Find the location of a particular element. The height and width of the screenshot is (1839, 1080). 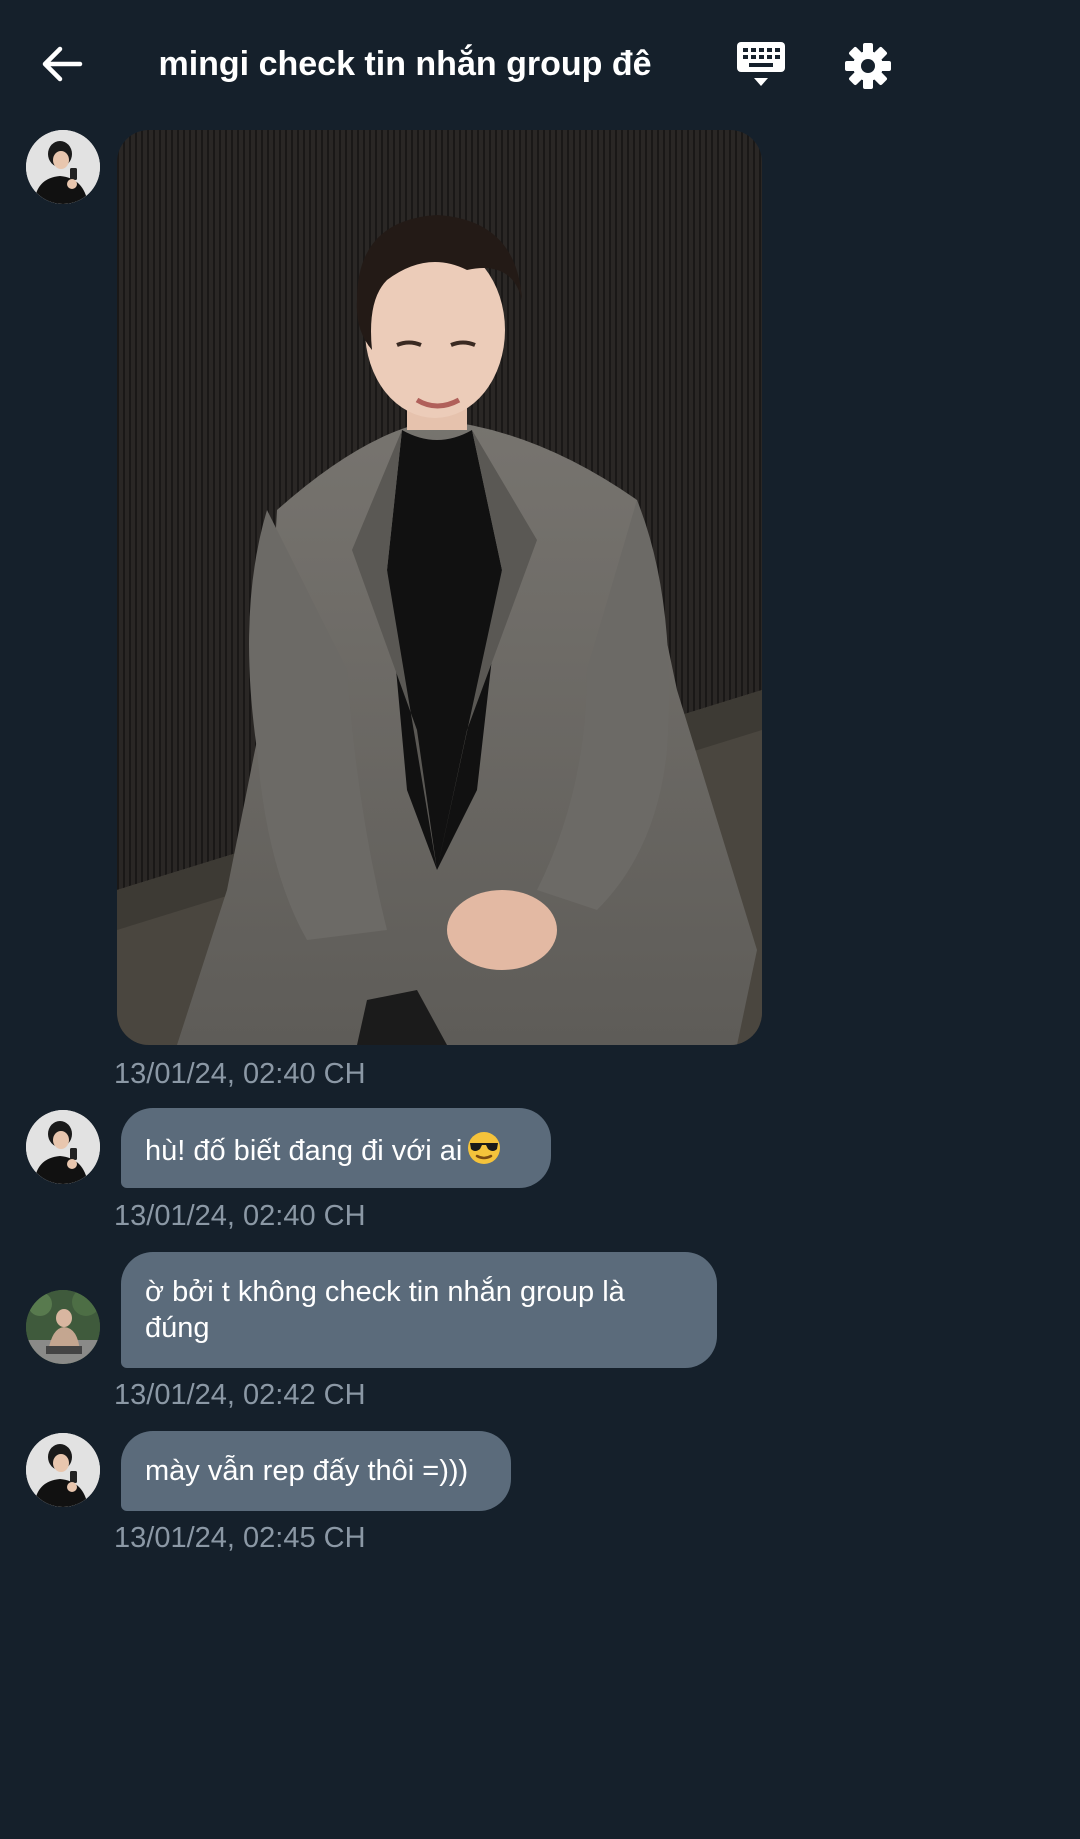

message-timestamp: 13/01/24, 02:42 CH is located at coordinates (240, 1395).